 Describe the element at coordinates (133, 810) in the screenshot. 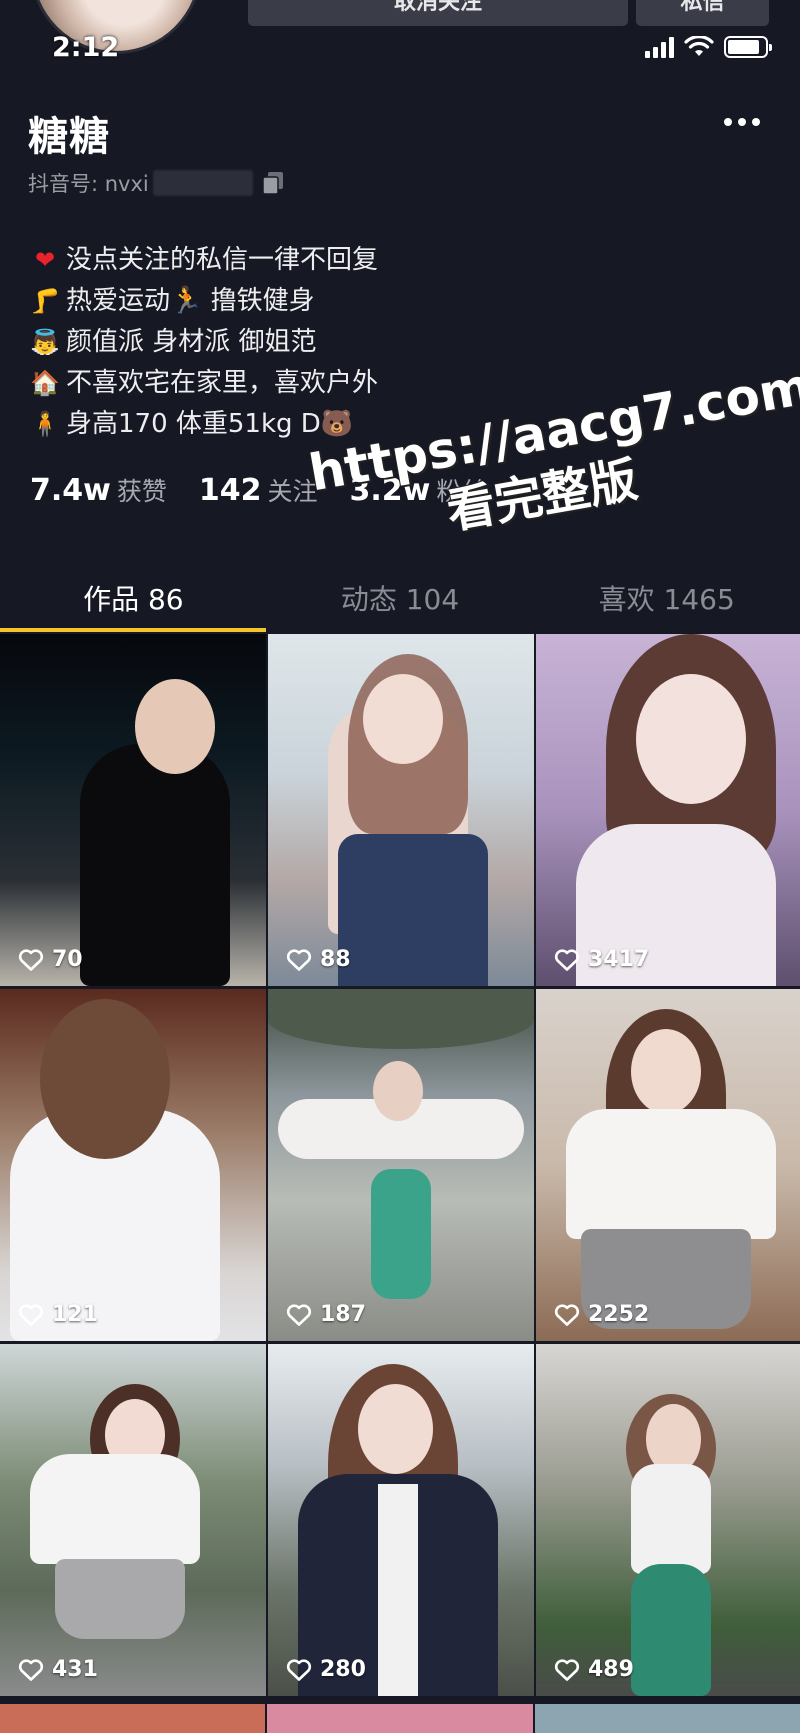

I see `video-thumbnail: 70` at that location.